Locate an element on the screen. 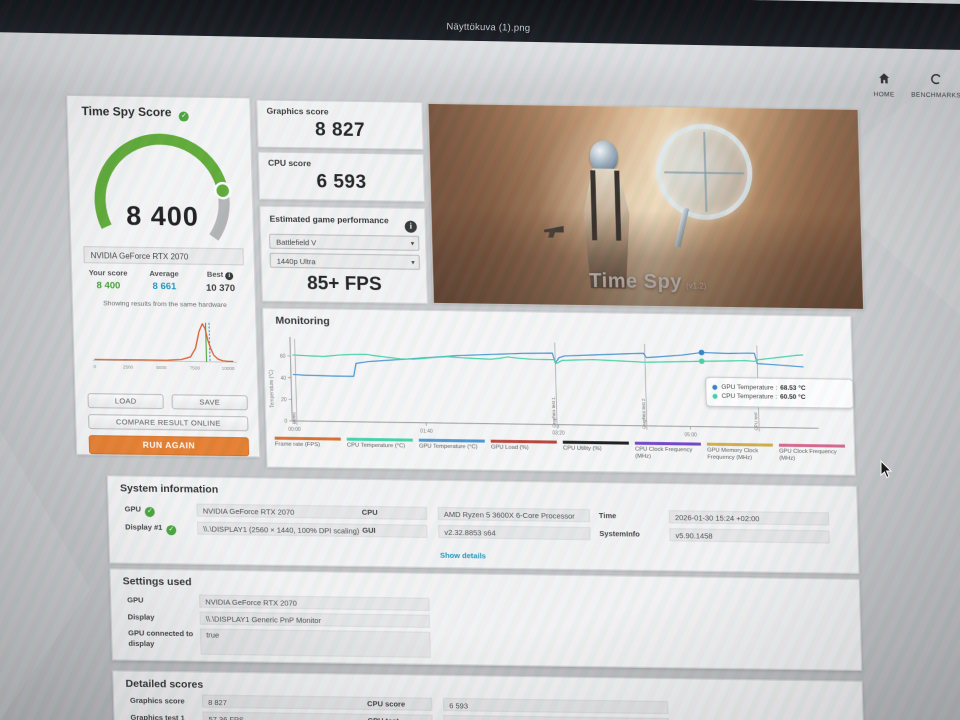 This screenshot has width=960, height=720. monitoring-title: Monitoring is located at coordinates (302, 321).